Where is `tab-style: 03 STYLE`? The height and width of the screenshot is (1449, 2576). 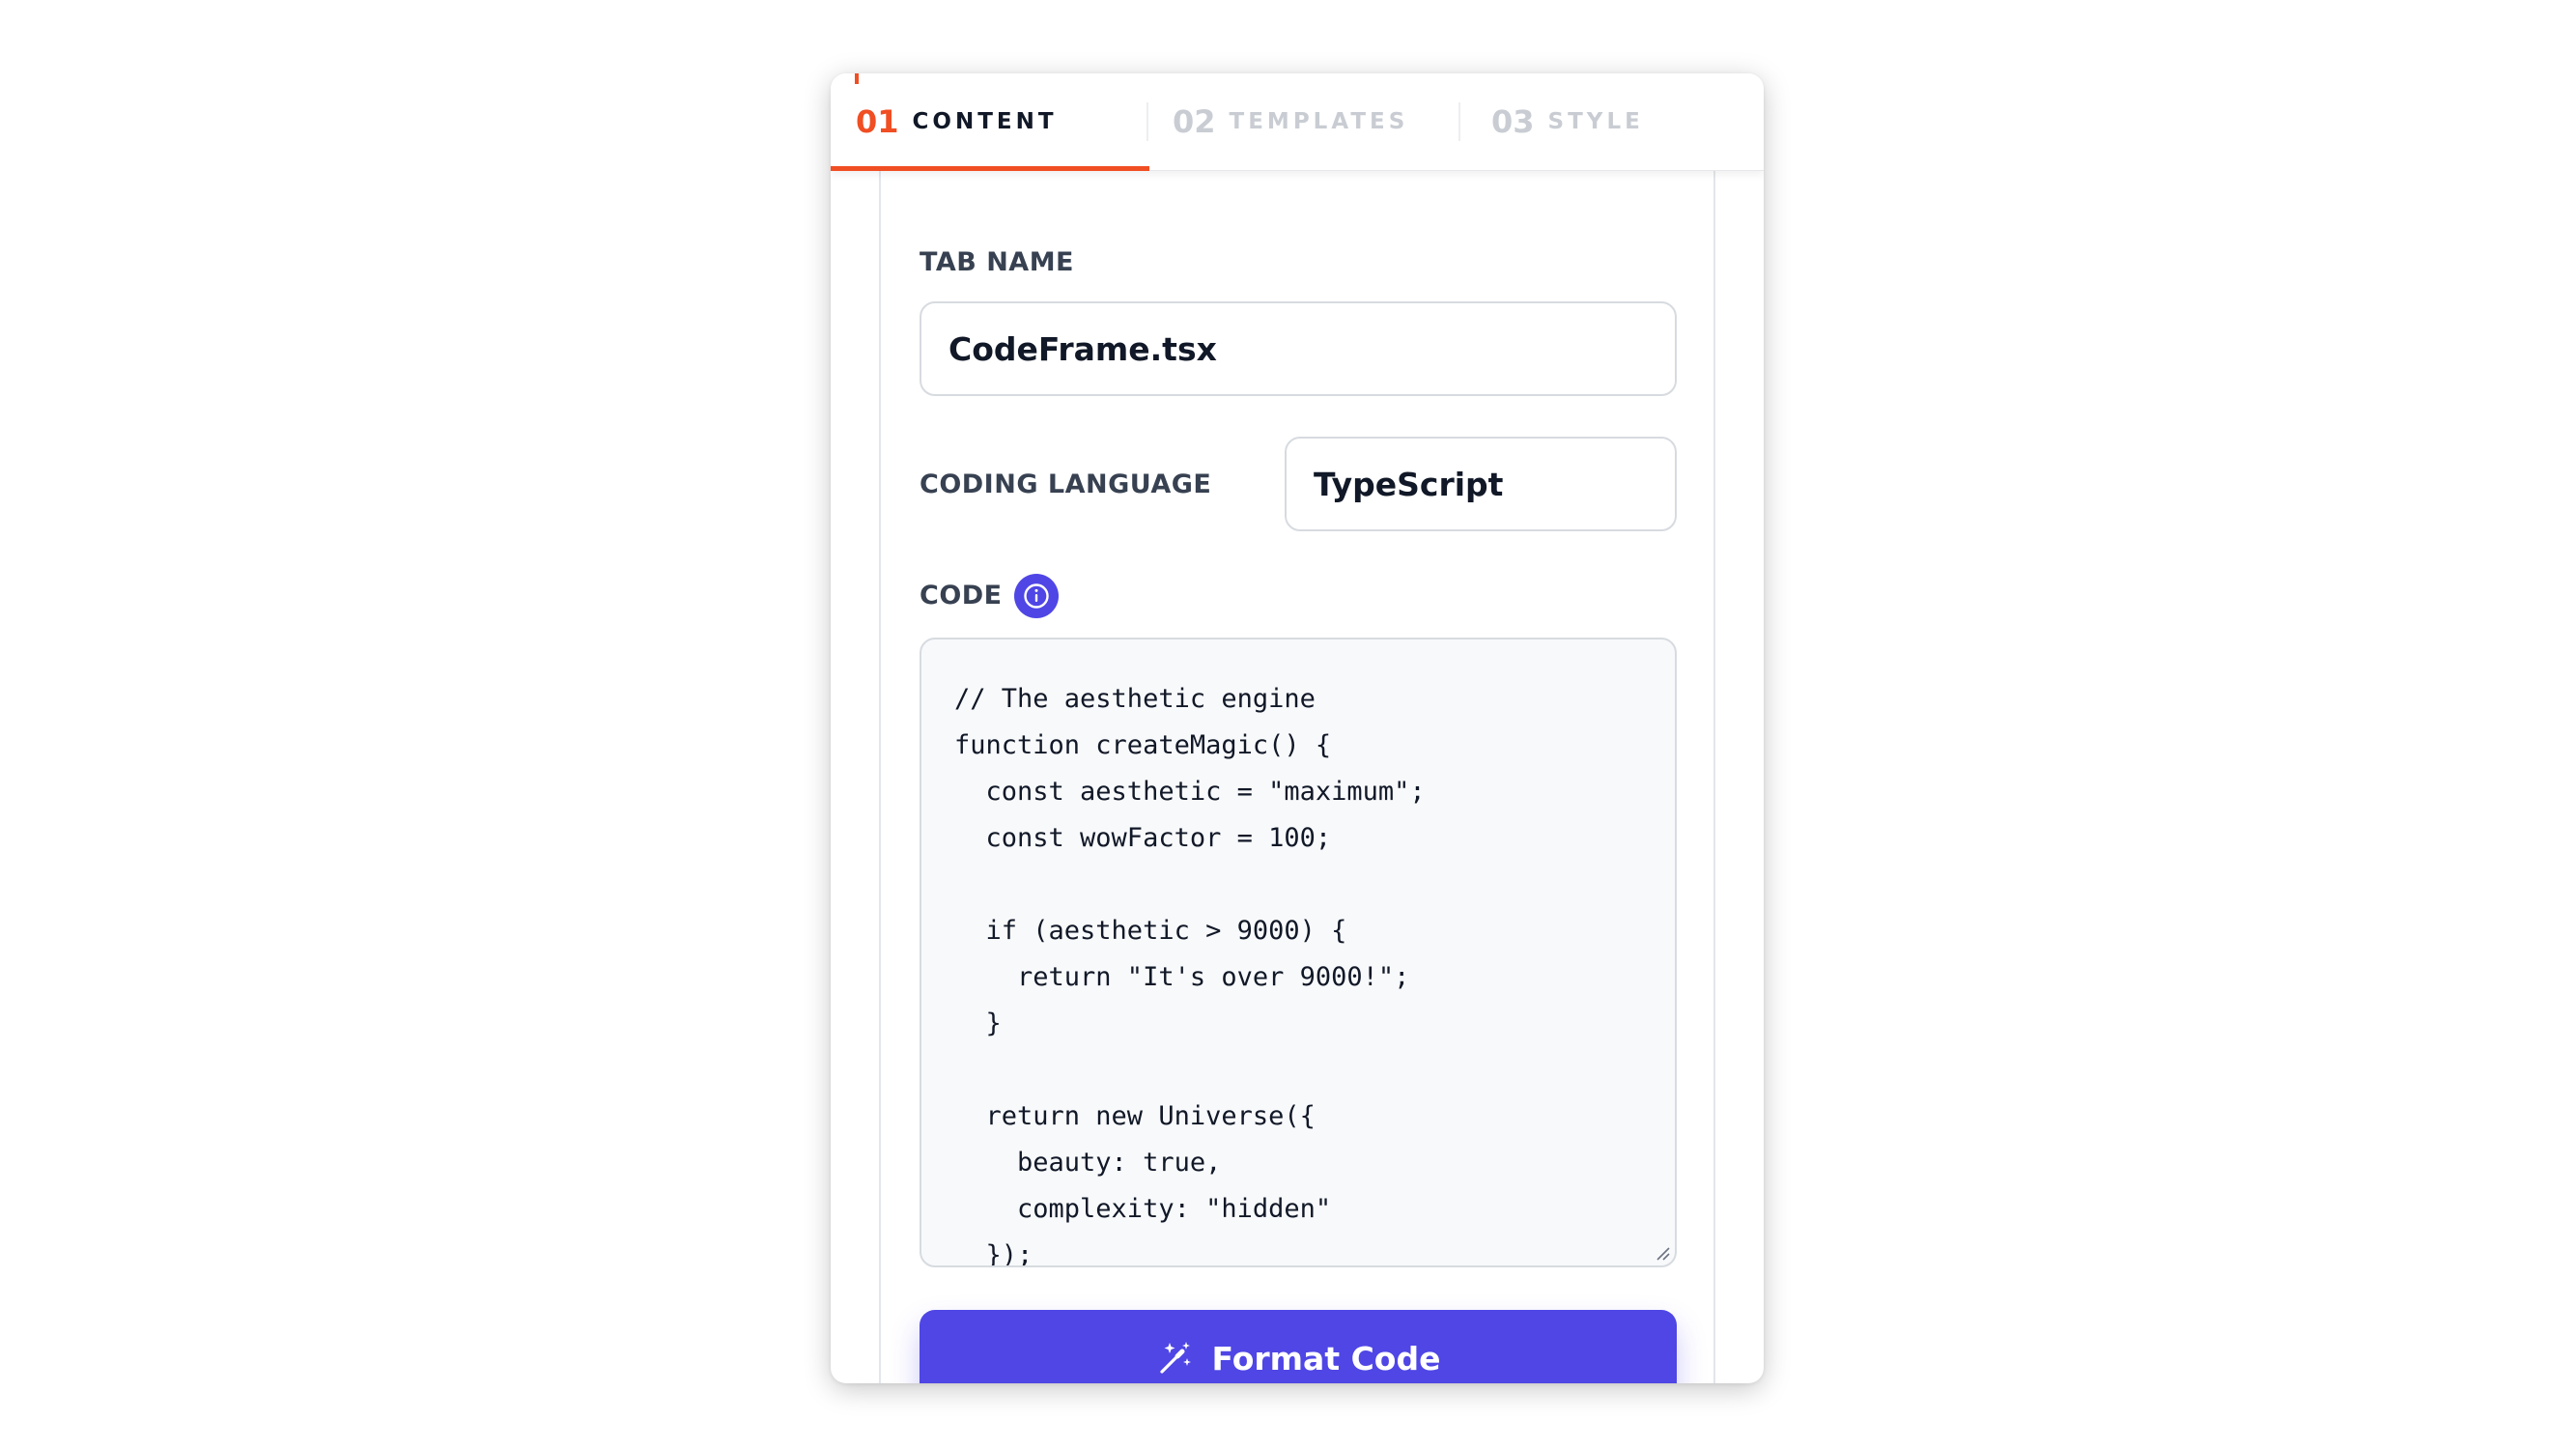
tab-style: 03 STYLE is located at coordinates (1616, 121).